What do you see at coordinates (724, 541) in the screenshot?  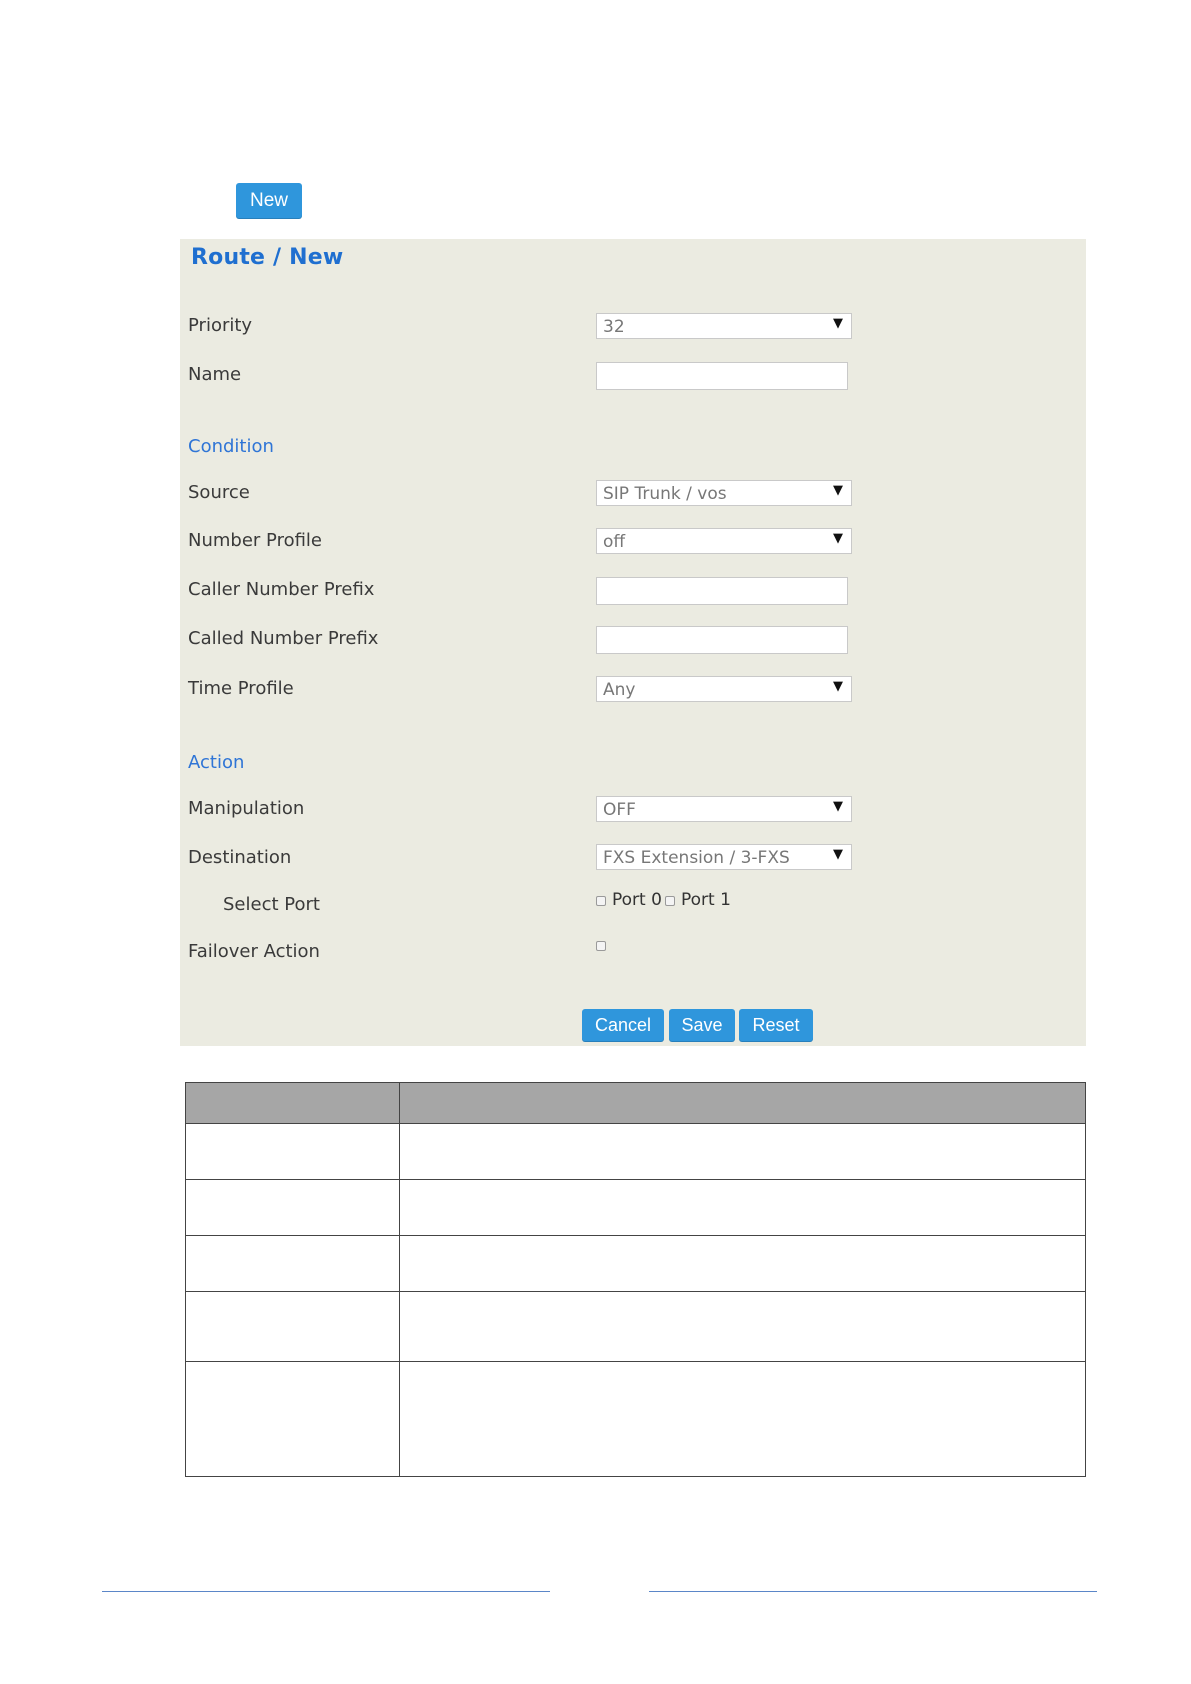 I see `number-profile-select: off ▼` at bounding box center [724, 541].